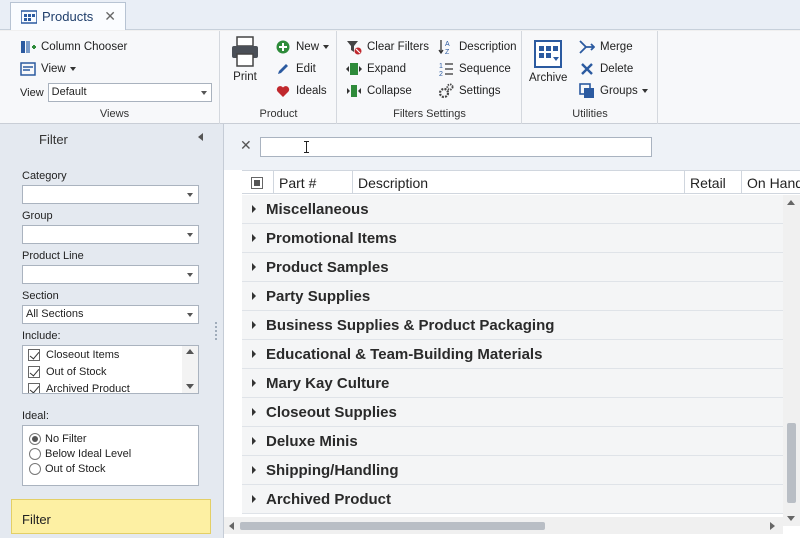 The width and height of the screenshot is (800, 538). What do you see at coordinates (110, 453) in the screenshot?
I see `ideal-option-below-ideal: Below Ideal Level` at bounding box center [110, 453].